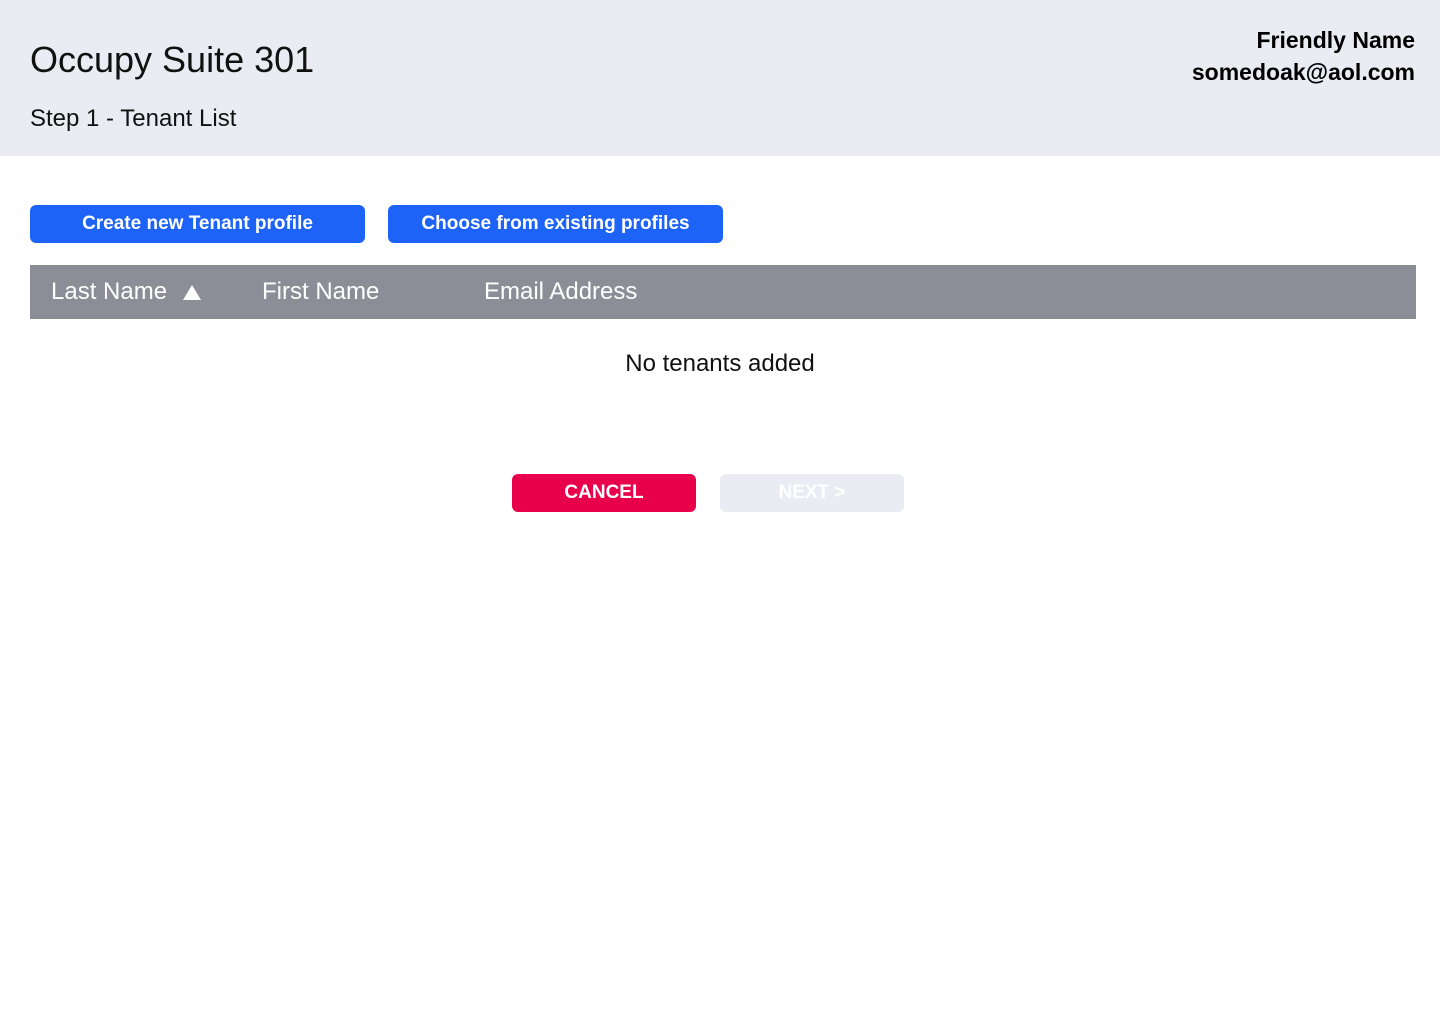 This screenshot has width=1440, height=1024. What do you see at coordinates (604, 493) in the screenshot?
I see `cancel-button: CANCEL` at bounding box center [604, 493].